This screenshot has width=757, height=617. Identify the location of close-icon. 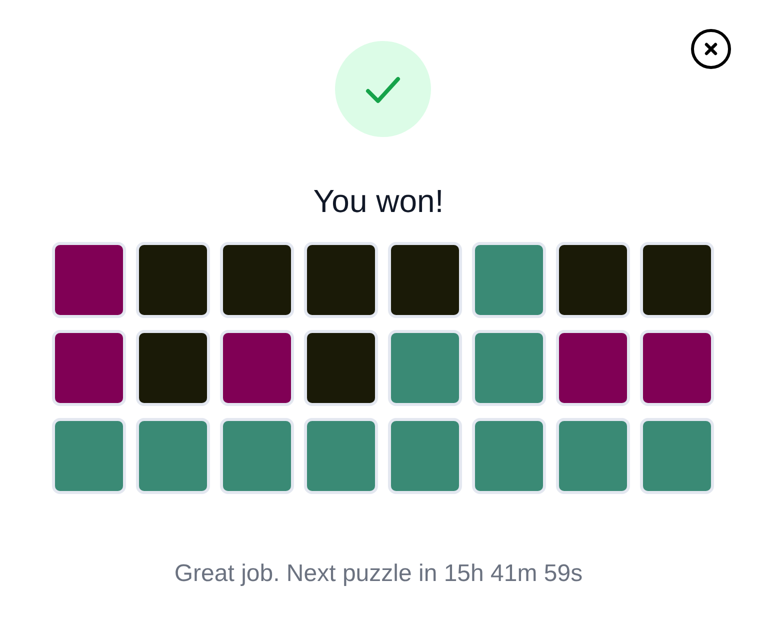
(711, 49).